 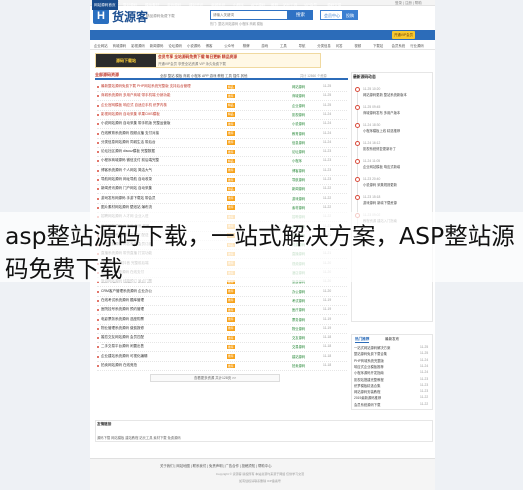 I want to click on list-item: 商城系统源码 多用户商城 带手机端 分销功能 推荐 商城源码 11-25, so click(x=222, y=97).